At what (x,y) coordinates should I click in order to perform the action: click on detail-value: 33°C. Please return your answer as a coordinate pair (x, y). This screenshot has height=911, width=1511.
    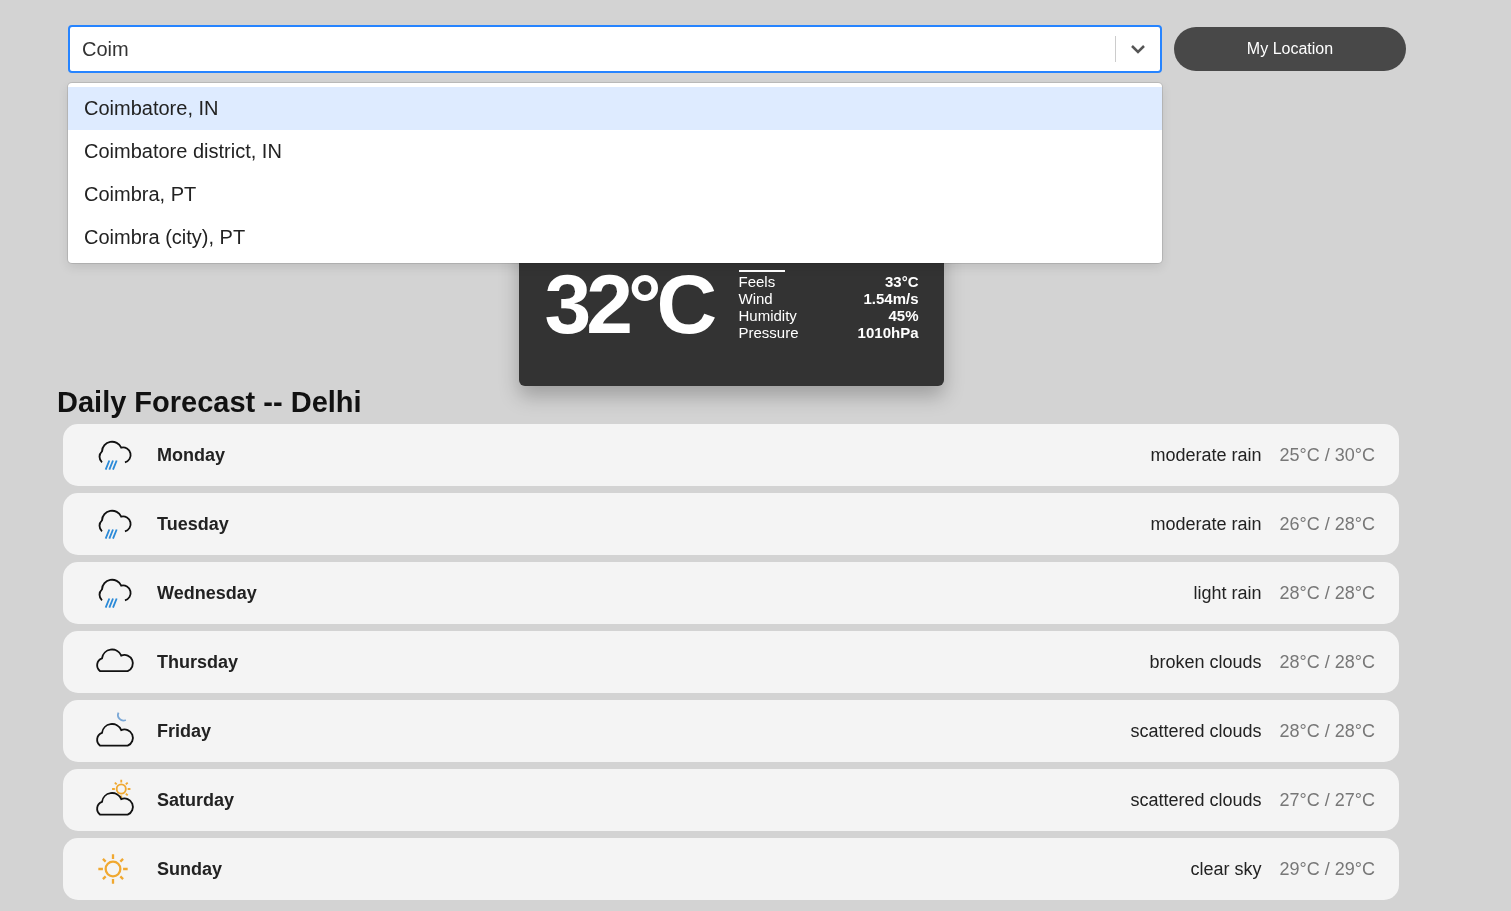
    Looking at the image, I should click on (902, 281).